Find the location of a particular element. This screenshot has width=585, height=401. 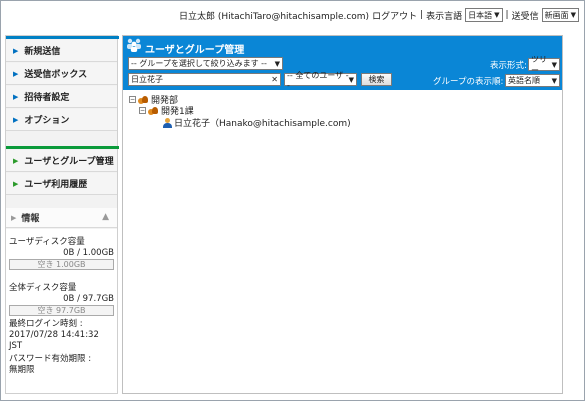

page-title: ユーザとグループ管理 is located at coordinates (195, 50).